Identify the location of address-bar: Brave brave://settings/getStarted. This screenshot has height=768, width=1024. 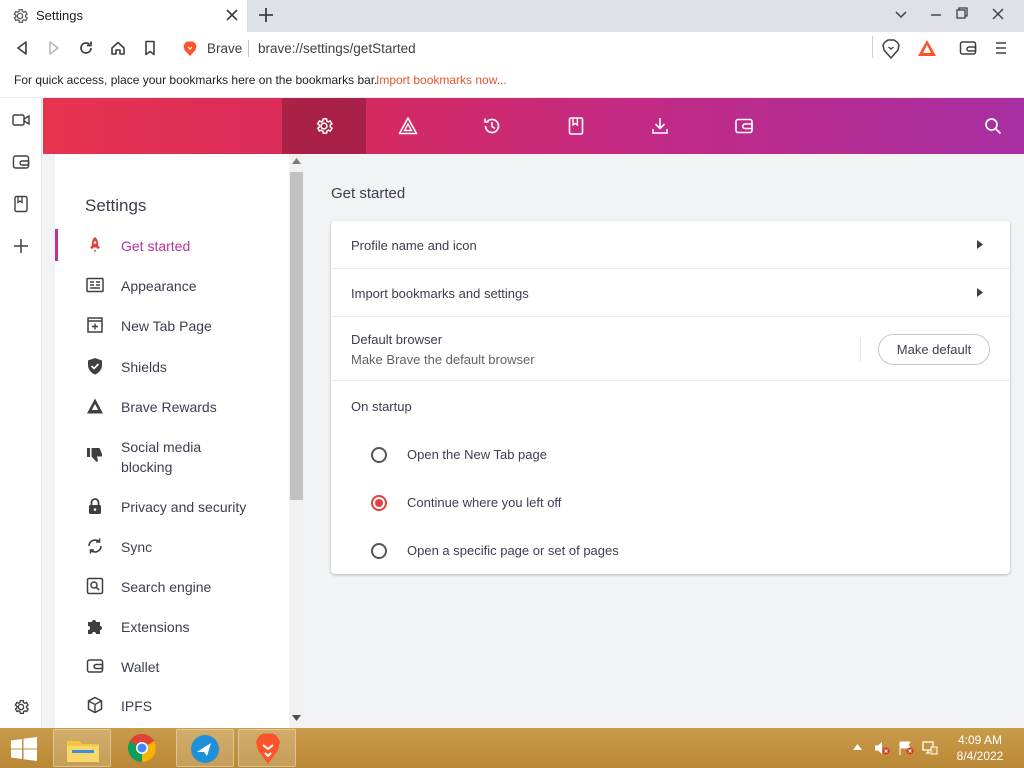
(523, 48).